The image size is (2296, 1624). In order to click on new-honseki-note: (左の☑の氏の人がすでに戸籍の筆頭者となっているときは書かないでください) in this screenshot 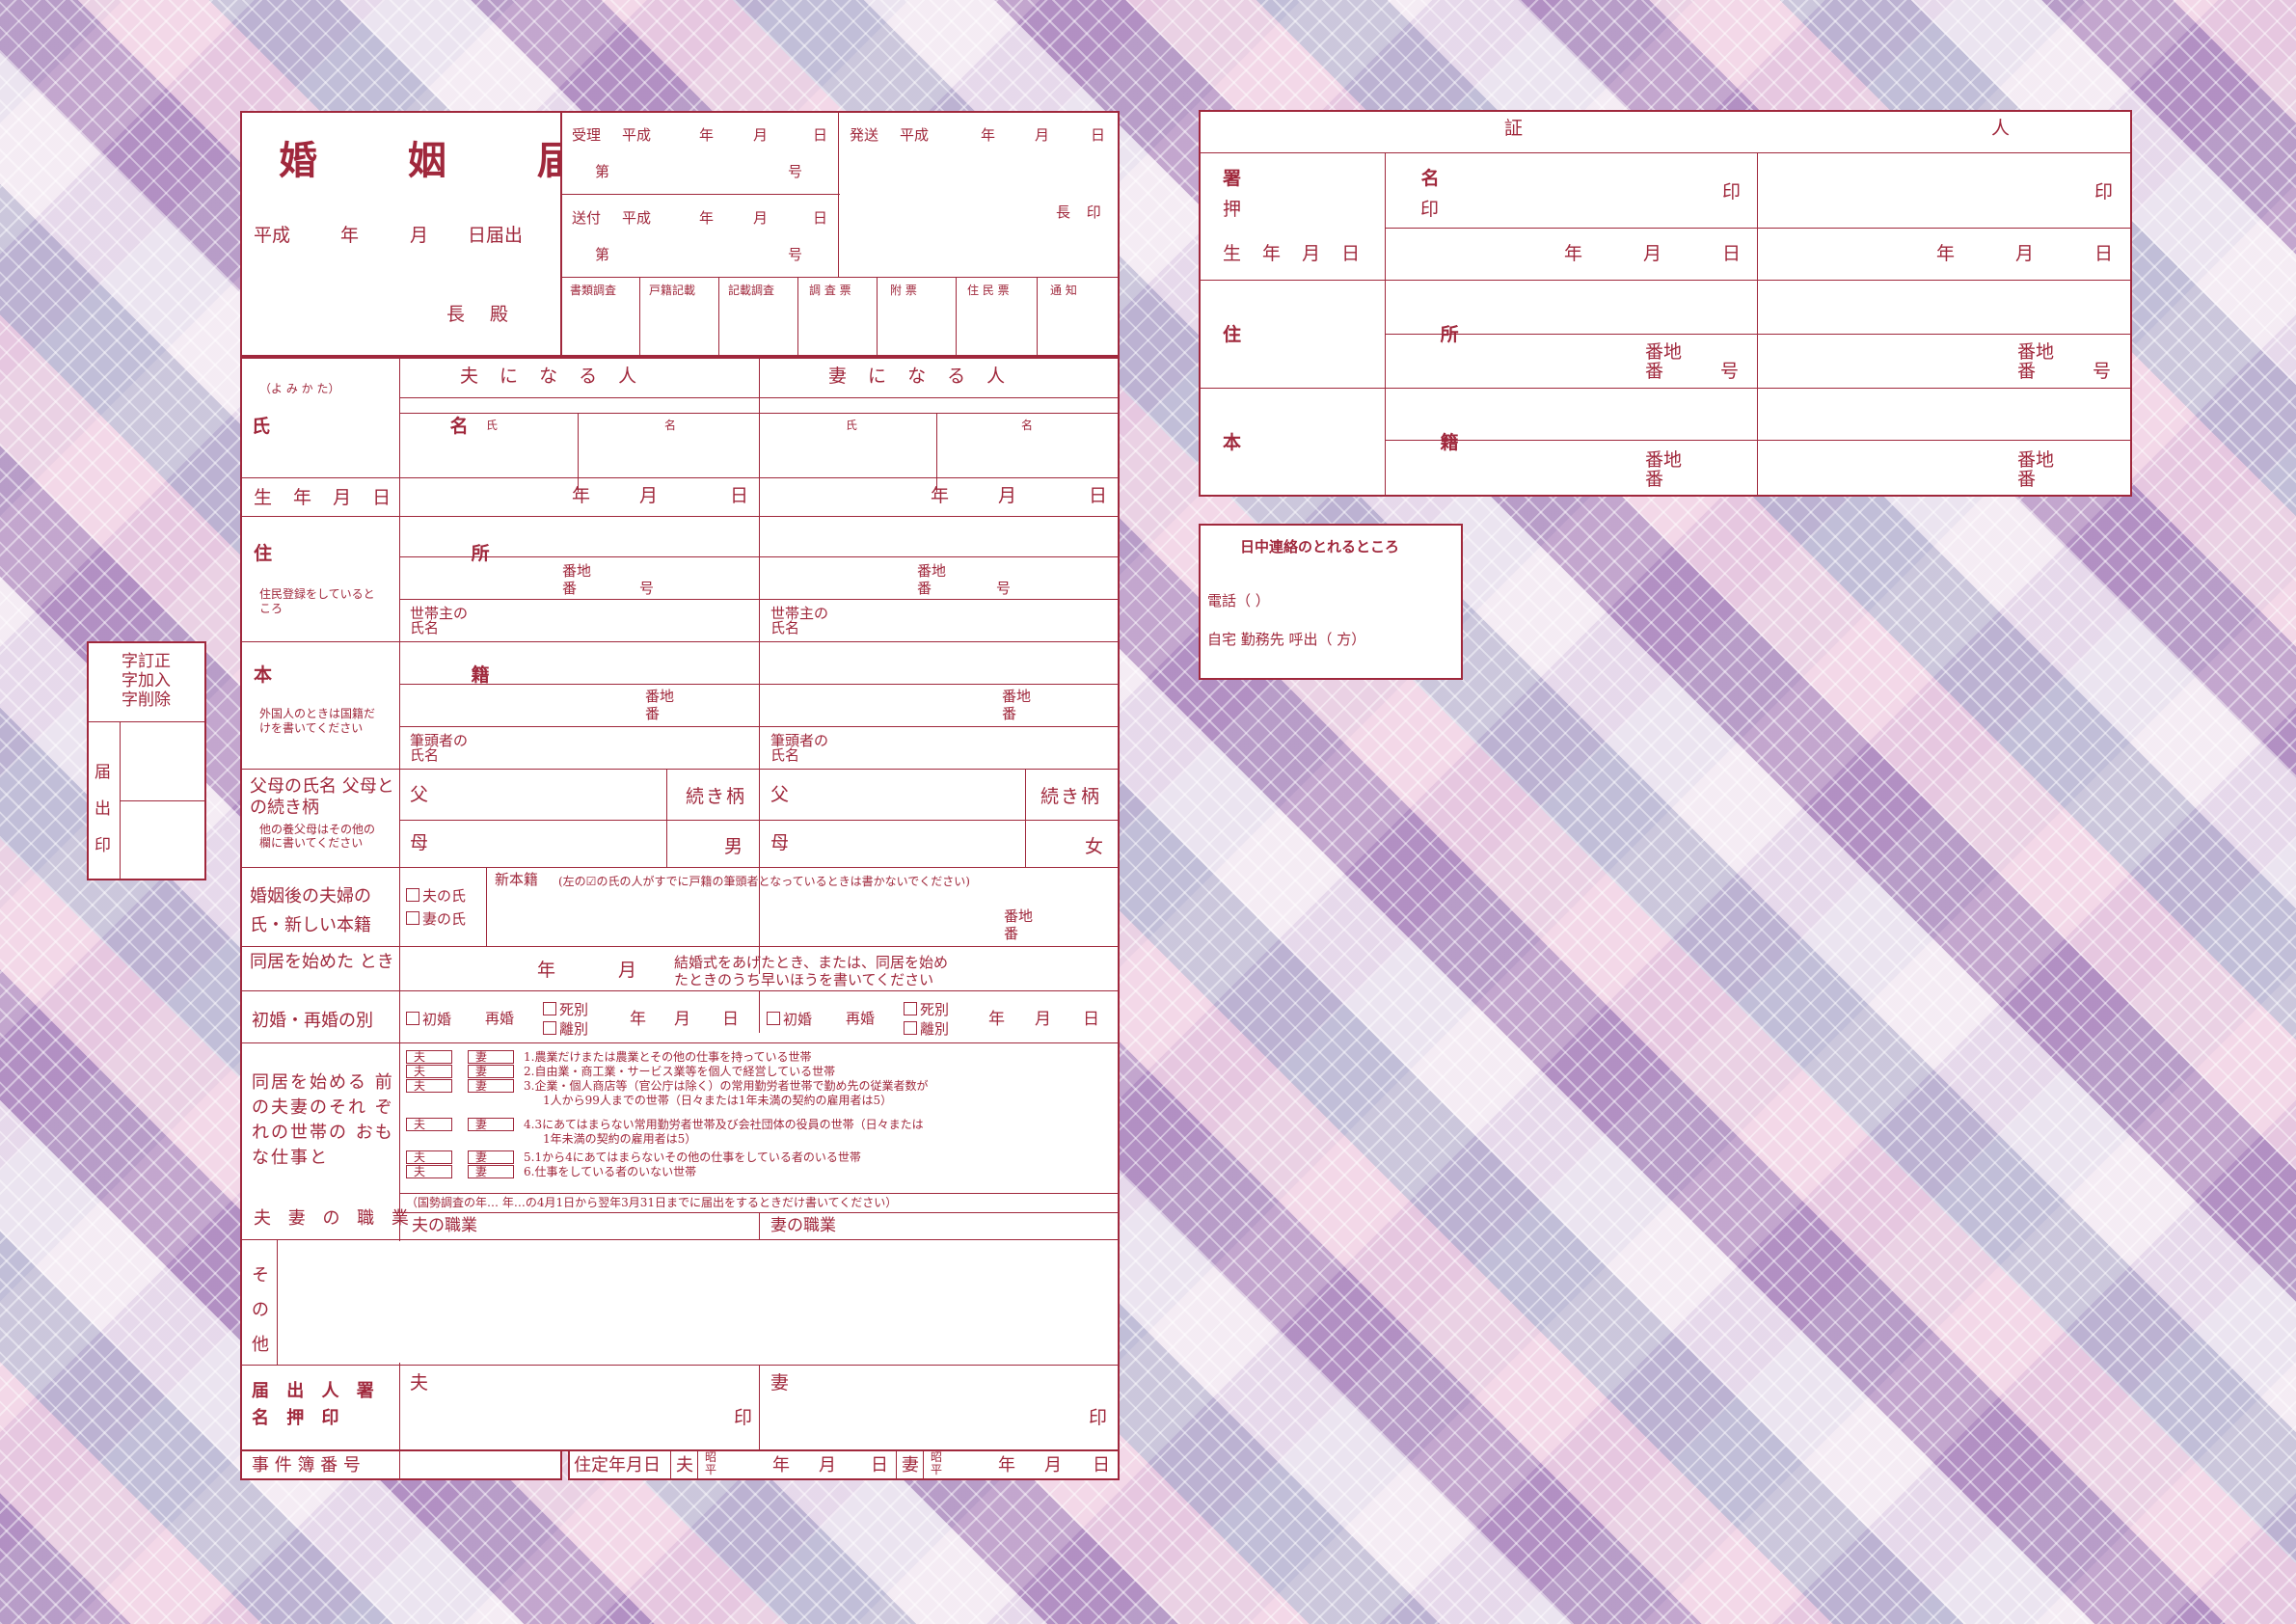, I will do `click(764, 881)`.